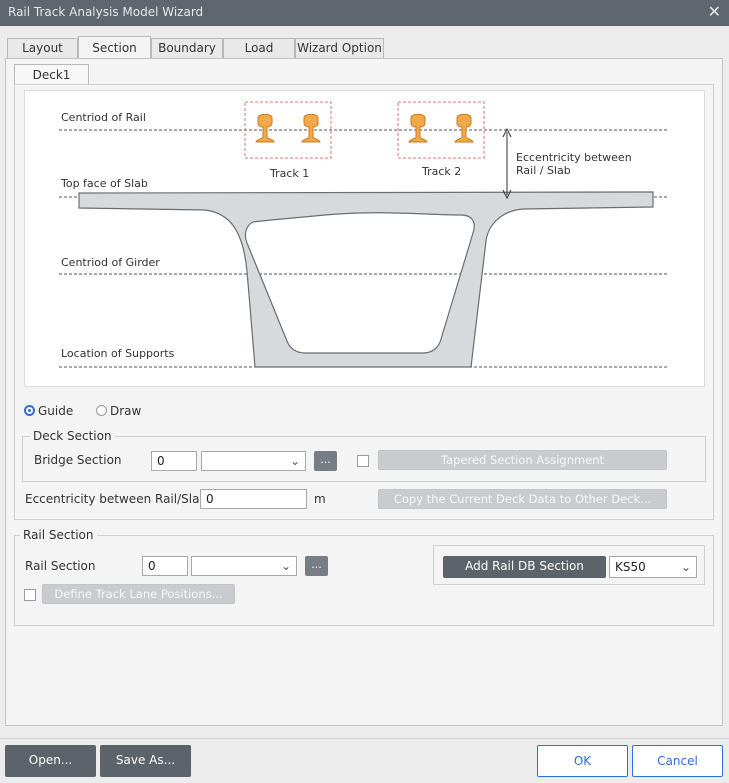 The width and height of the screenshot is (729, 783). What do you see at coordinates (363, 461) in the screenshot?
I see `tapered-checkbox` at bounding box center [363, 461].